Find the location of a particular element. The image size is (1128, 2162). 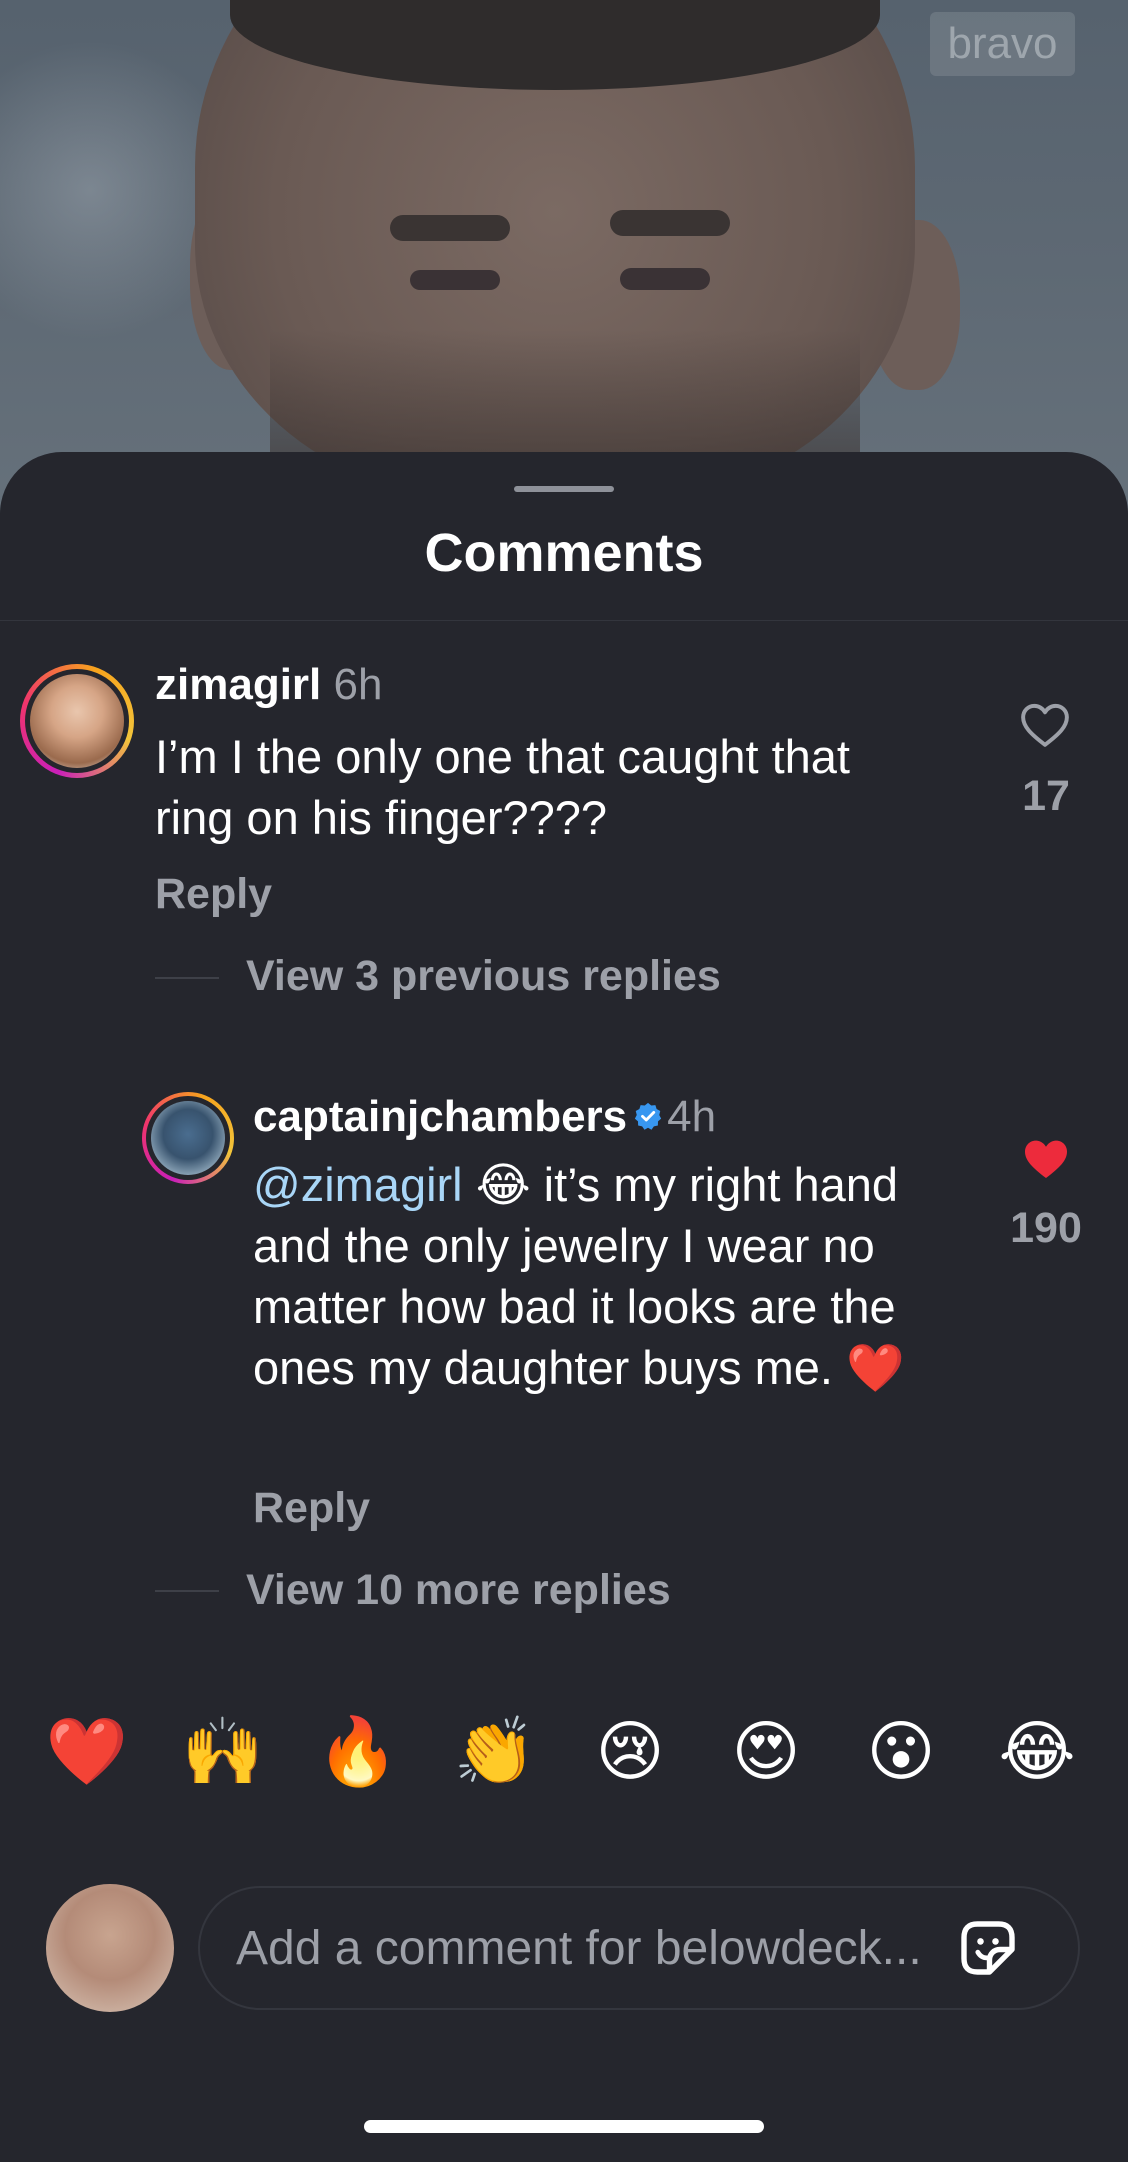

view-more-replies-button: View 10 more replies is located at coordinates (458, 1590).